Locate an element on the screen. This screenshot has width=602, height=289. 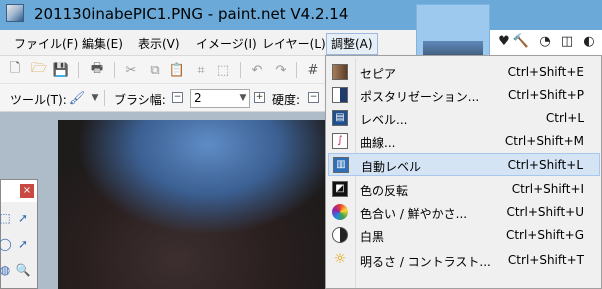
paste-icon: 📋 is located at coordinates (177, 70).